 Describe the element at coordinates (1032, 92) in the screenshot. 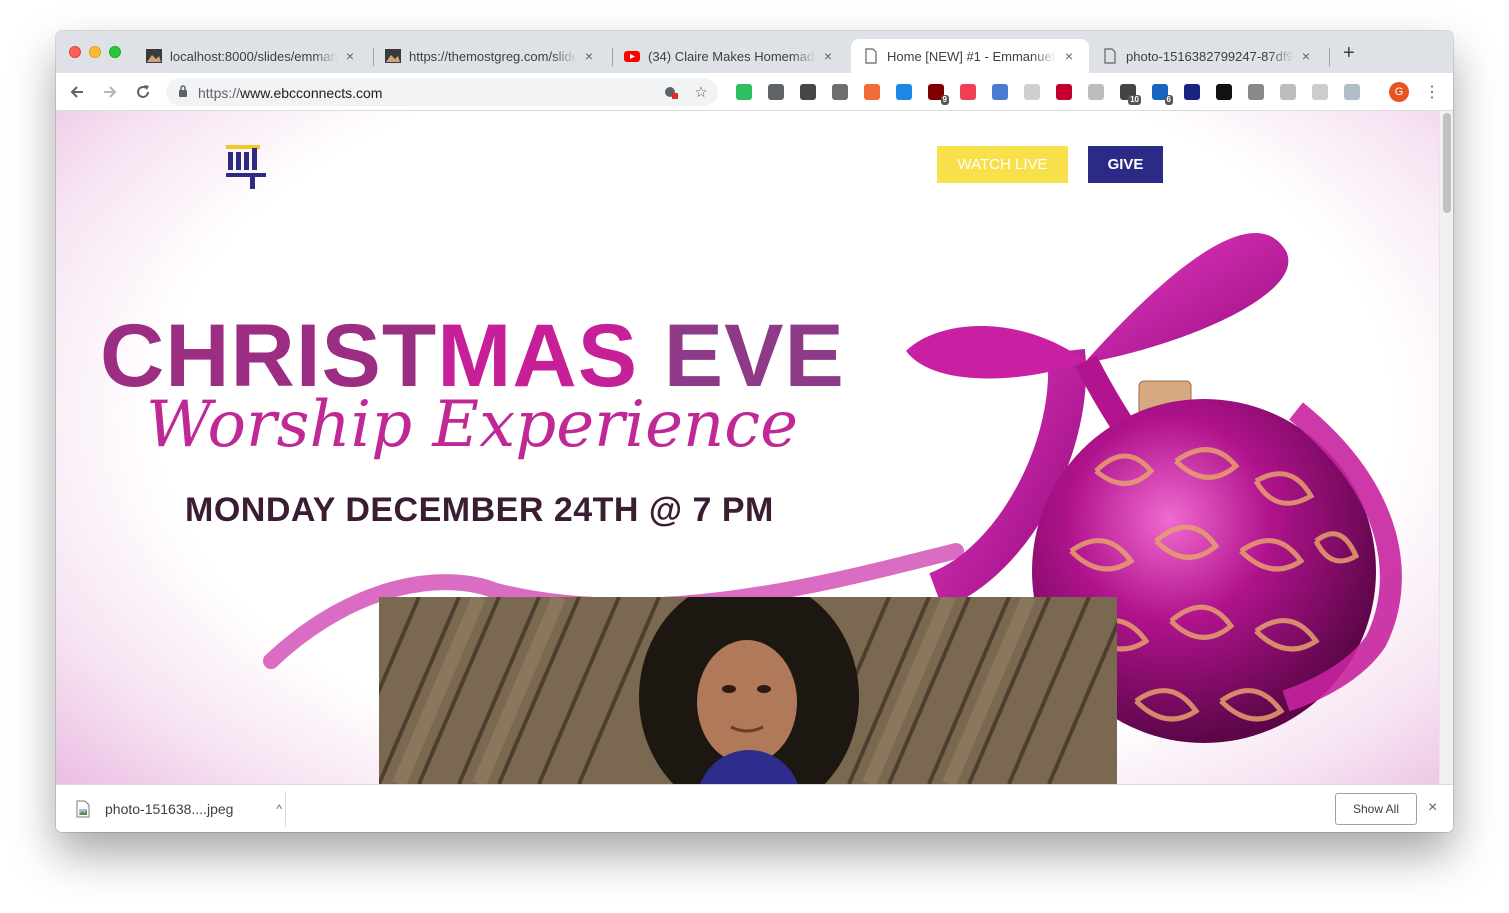

I see `grid-icon` at that location.